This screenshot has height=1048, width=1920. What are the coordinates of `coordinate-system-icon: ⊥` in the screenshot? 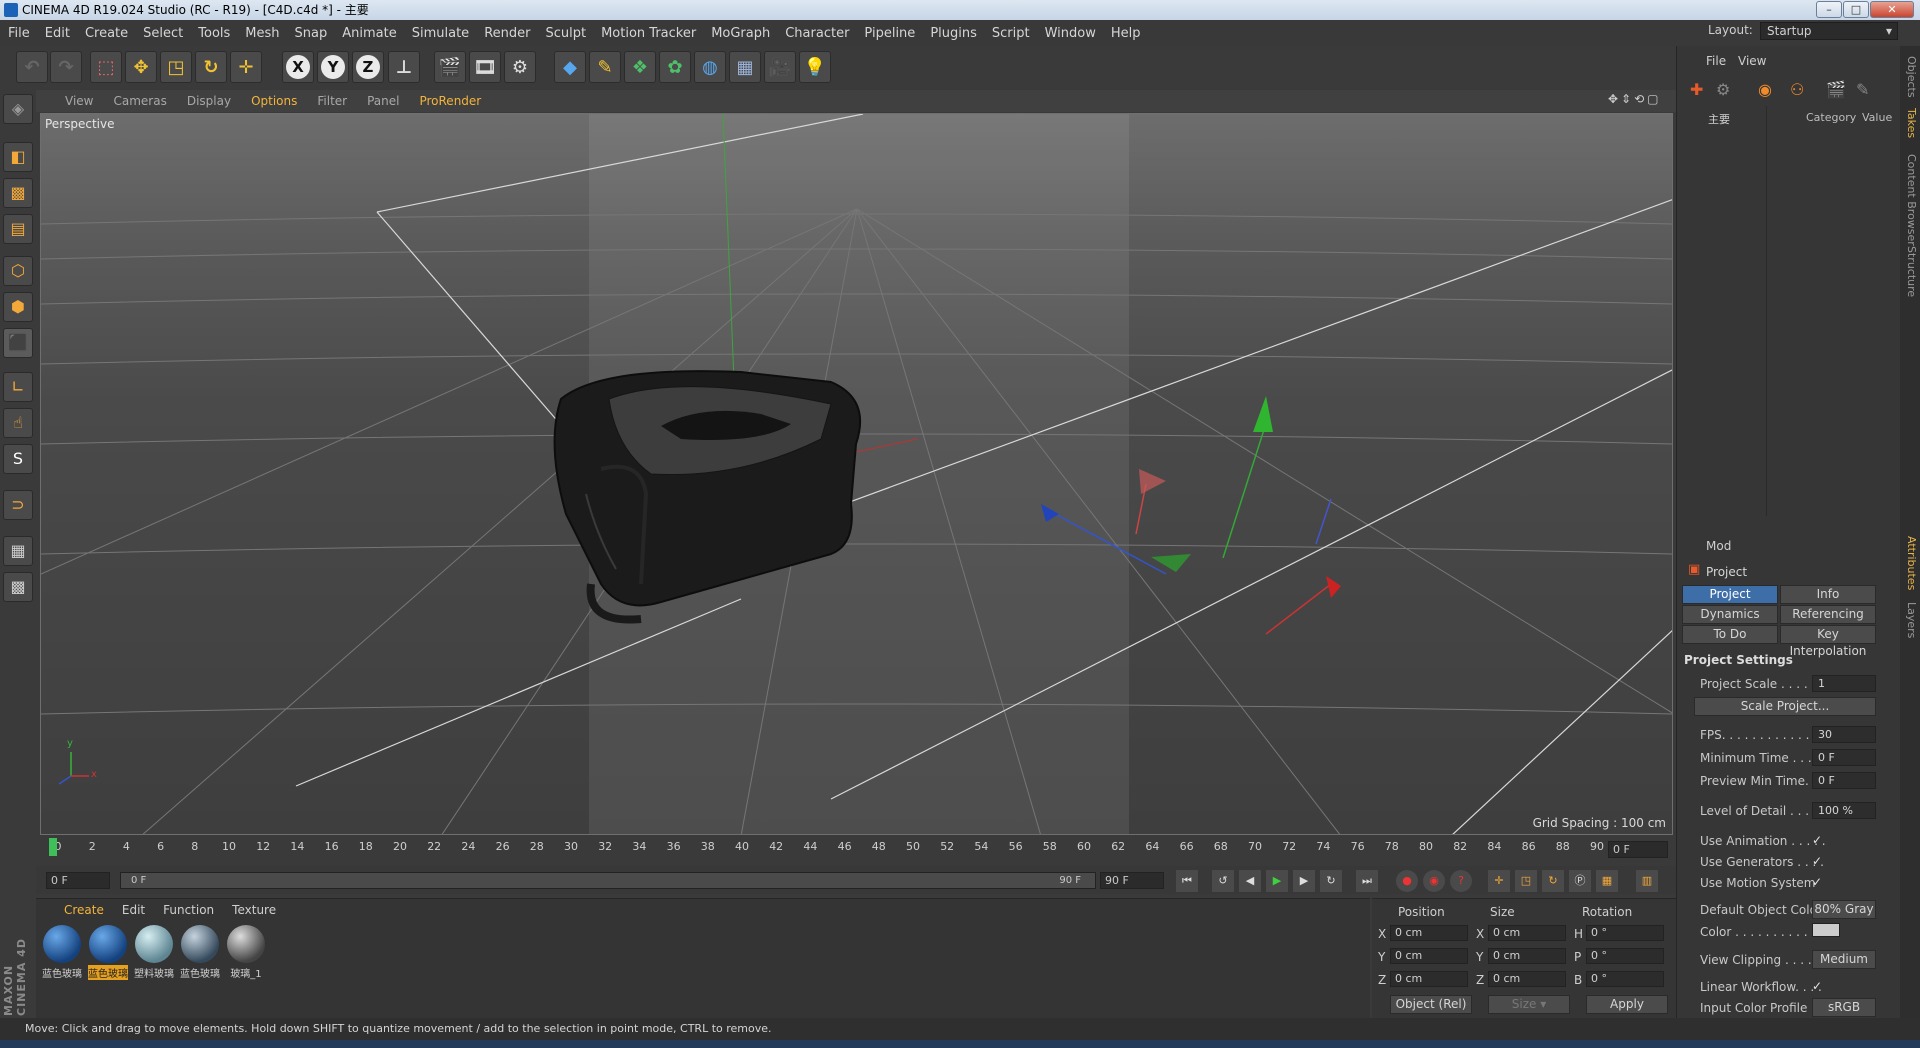 It's located at (404, 67).